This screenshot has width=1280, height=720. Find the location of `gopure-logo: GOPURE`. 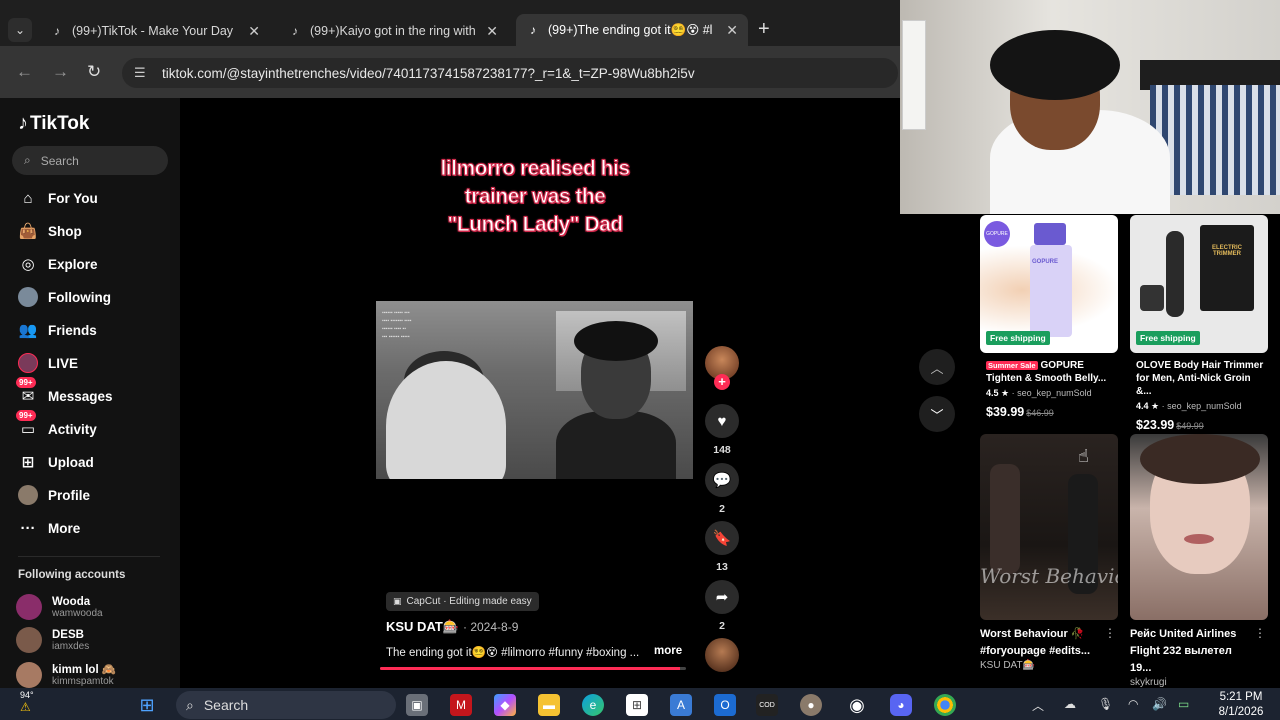

gopure-logo: GOPURE is located at coordinates (997, 234).